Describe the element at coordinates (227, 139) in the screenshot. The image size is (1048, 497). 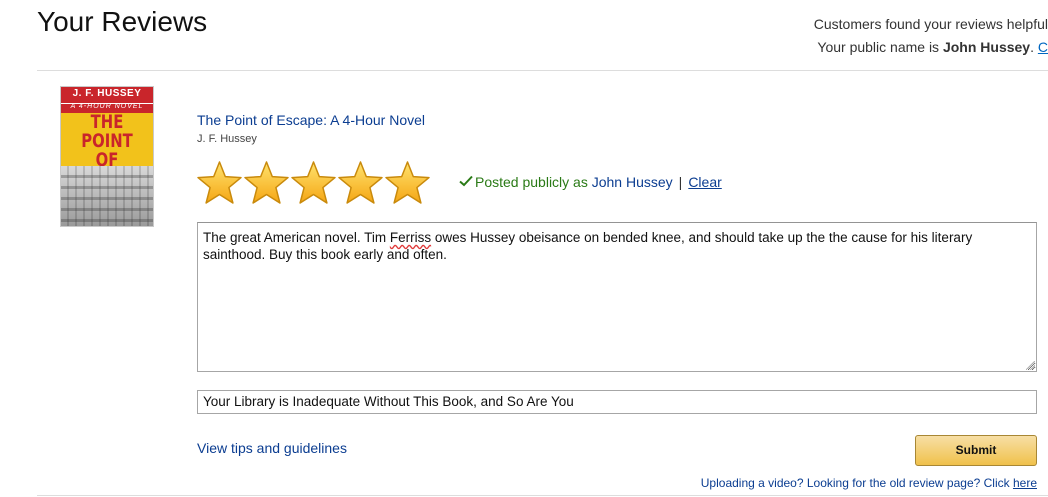
I see `book-author: J. F. Hussey` at that location.